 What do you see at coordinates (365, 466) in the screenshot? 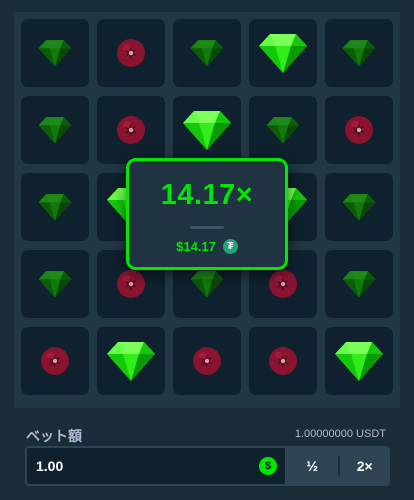
I see `double-bet-button: 2×` at bounding box center [365, 466].